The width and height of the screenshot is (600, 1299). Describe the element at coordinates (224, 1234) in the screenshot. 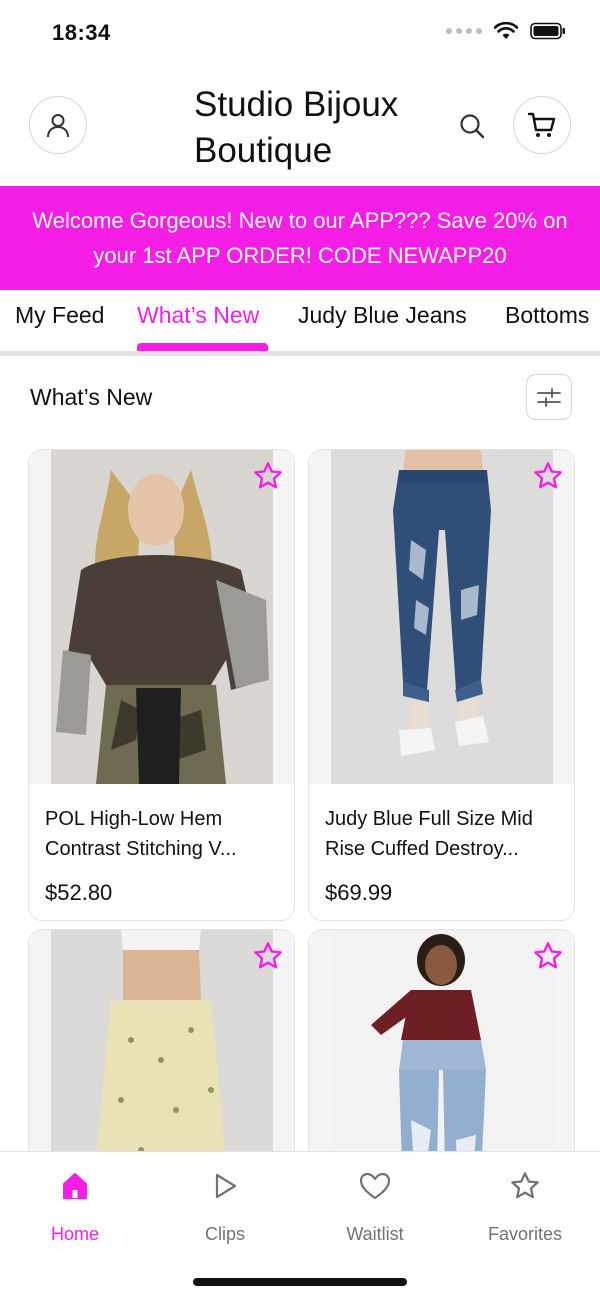

I see `nav-label: Clips` at that location.